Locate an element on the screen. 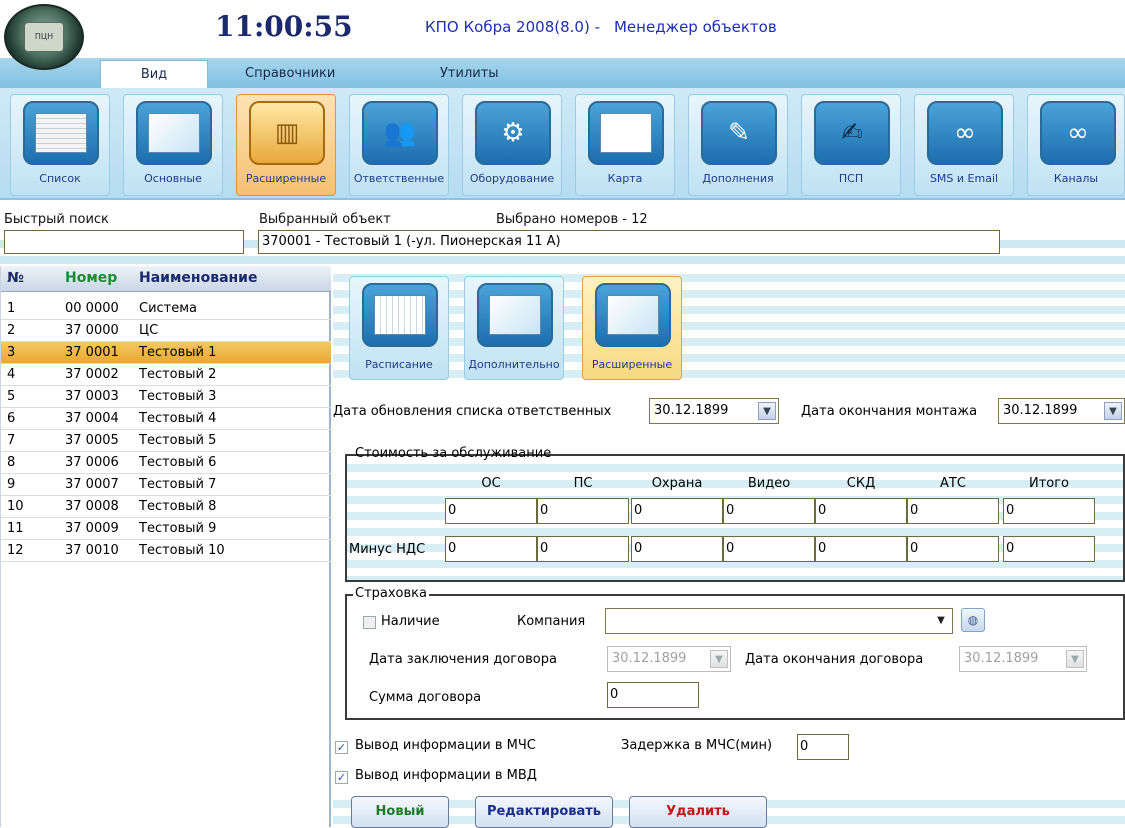 This screenshot has width=1125, height=828. cost-total-input: 0 is located at coordinates (1049, 511).